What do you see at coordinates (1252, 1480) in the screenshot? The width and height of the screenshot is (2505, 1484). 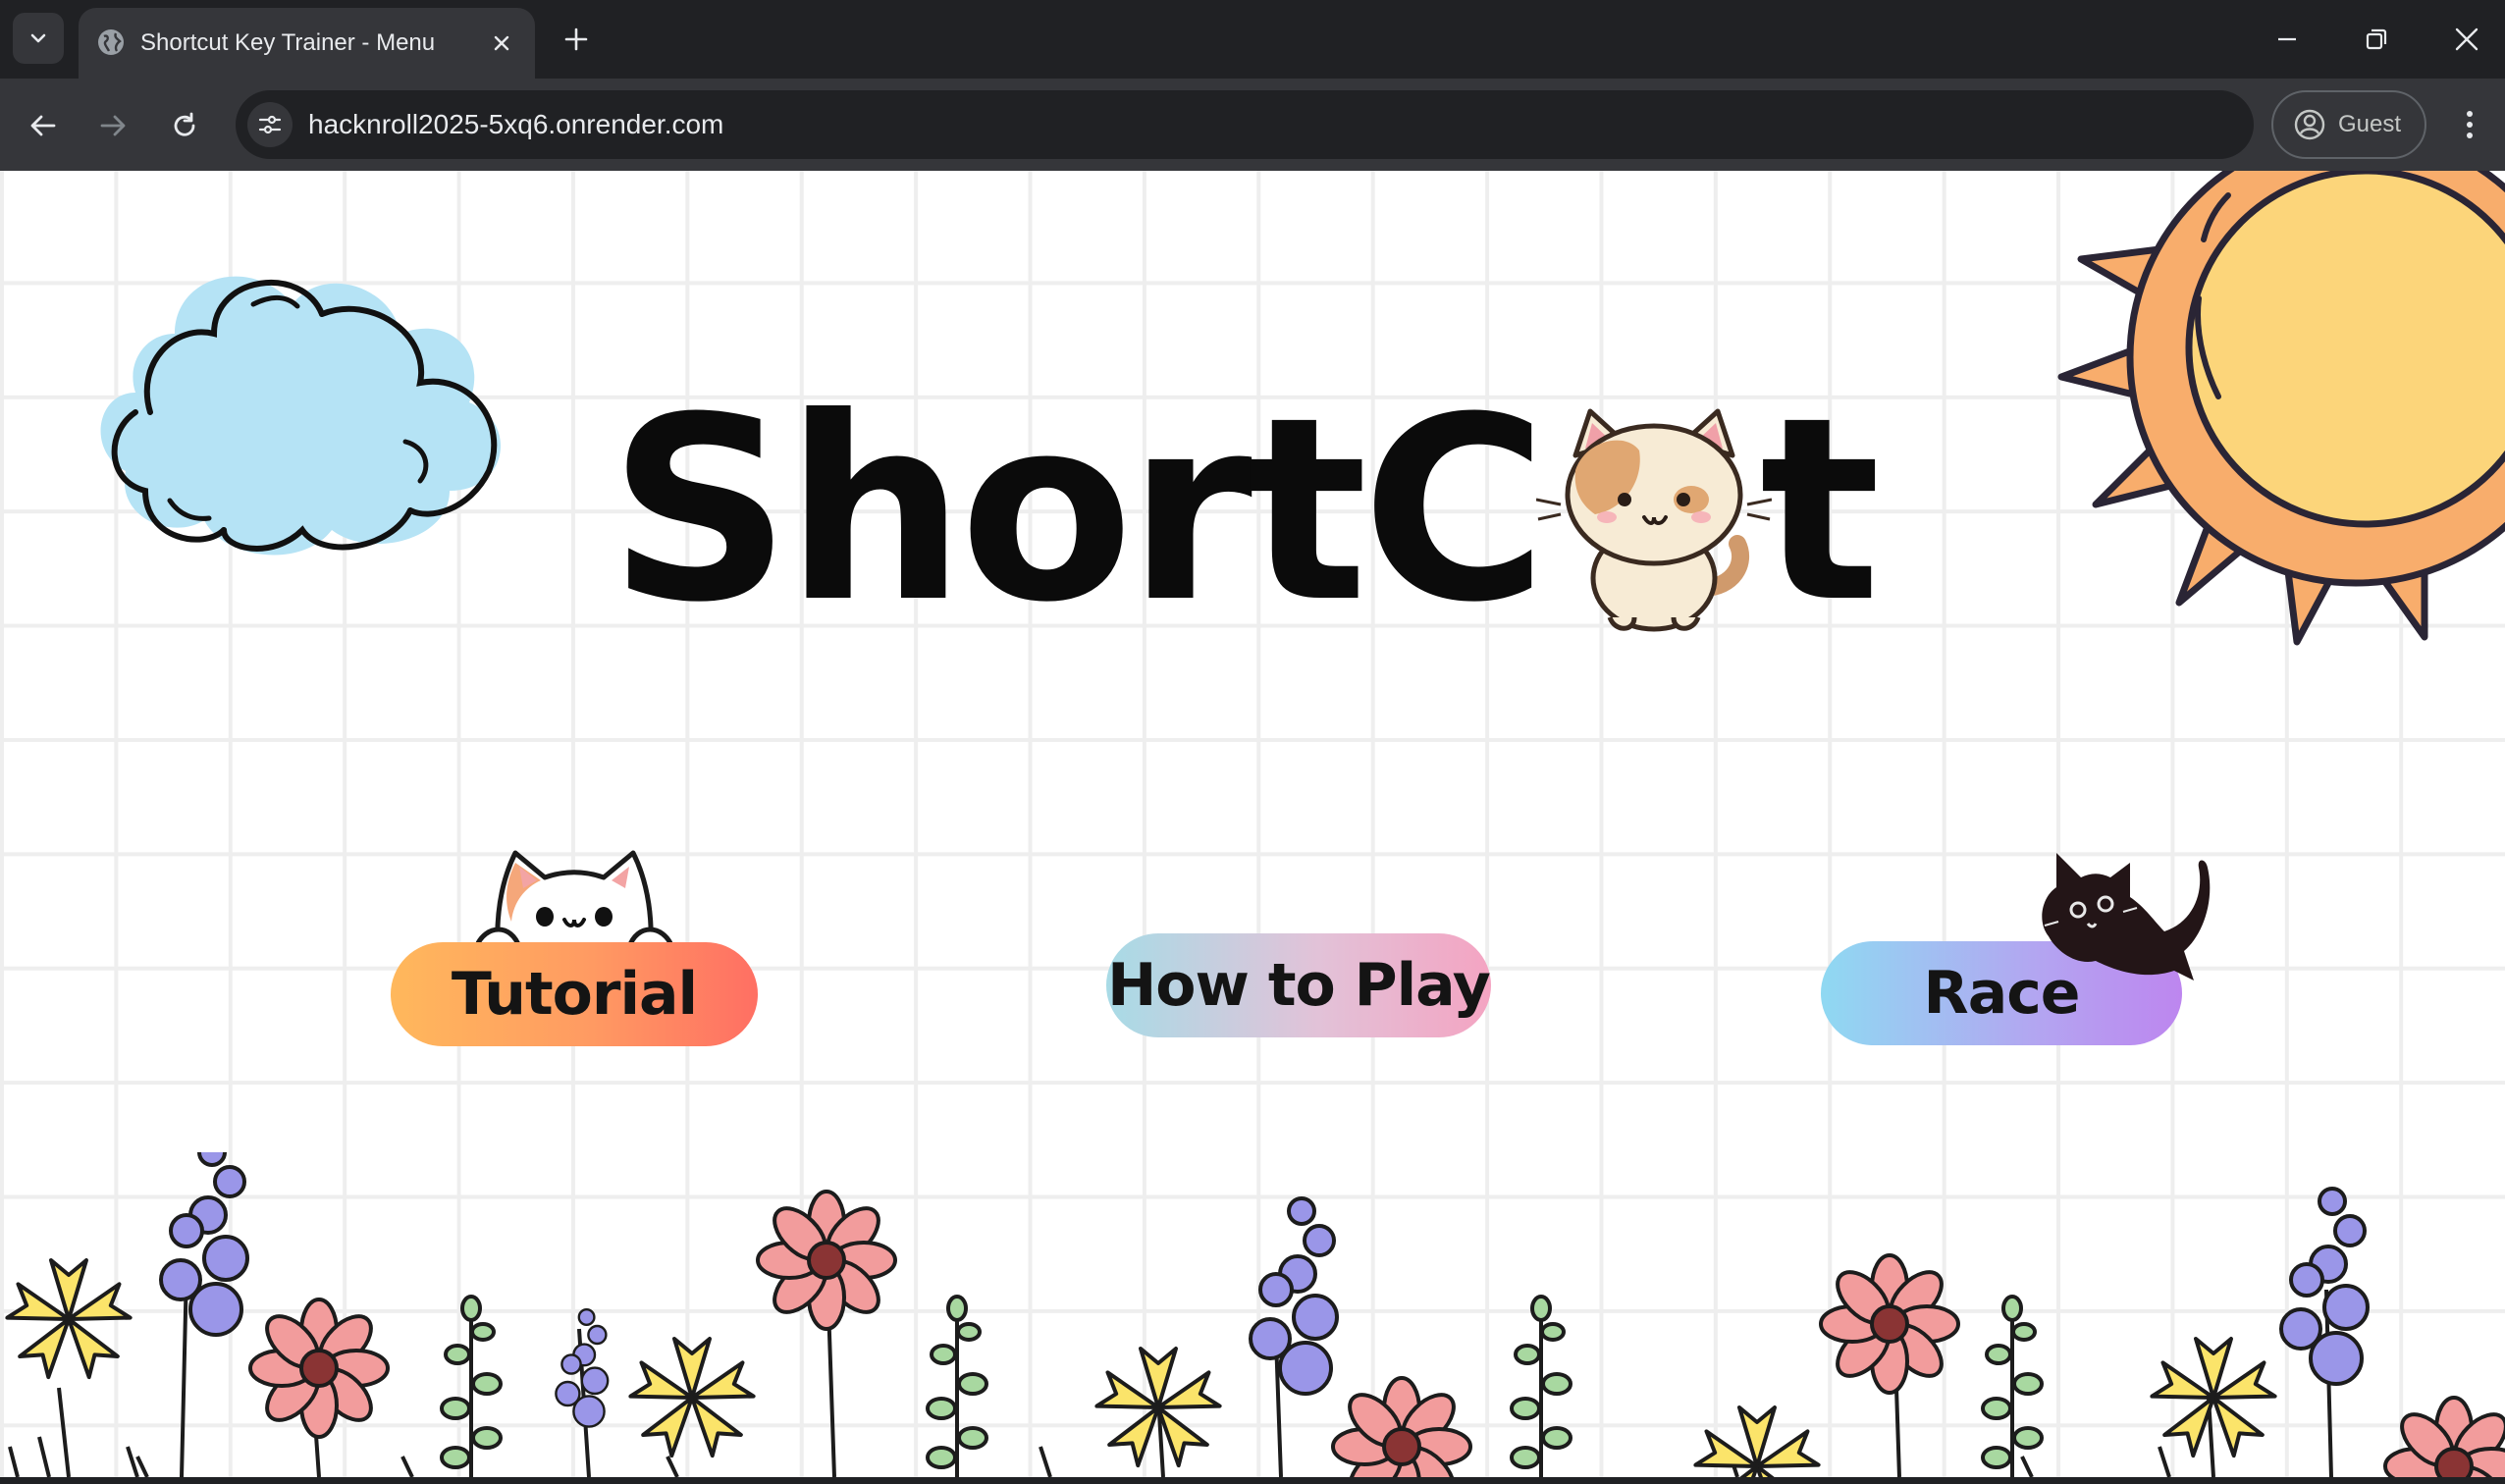 I see `window-bottom-edge` at bounding box center [1252, 1480].